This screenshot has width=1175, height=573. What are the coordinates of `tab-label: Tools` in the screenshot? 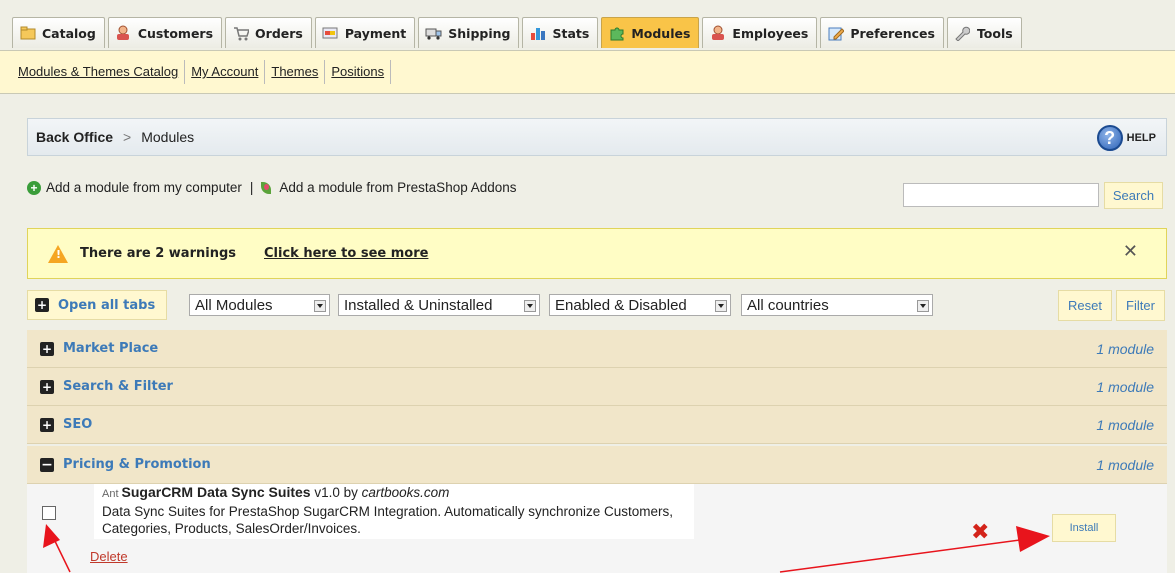 It's located at (994, 33).